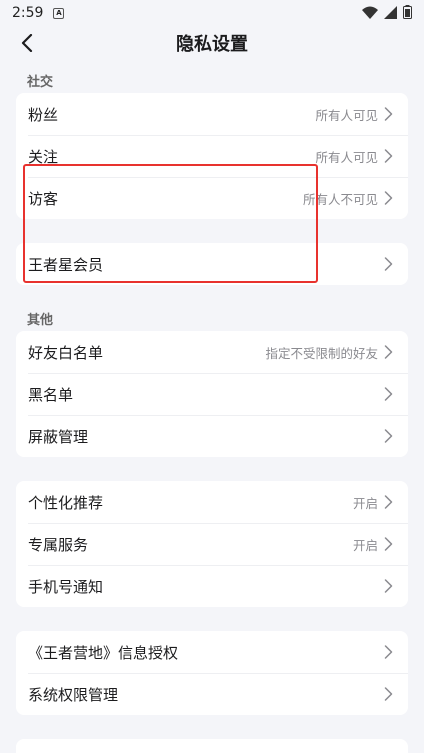 This screenshot has width=424, height=753. What do you see at coordinates (58, 544) in the screenshot?
I see `row-label: 专属服务` at bounding box center [58, 544].